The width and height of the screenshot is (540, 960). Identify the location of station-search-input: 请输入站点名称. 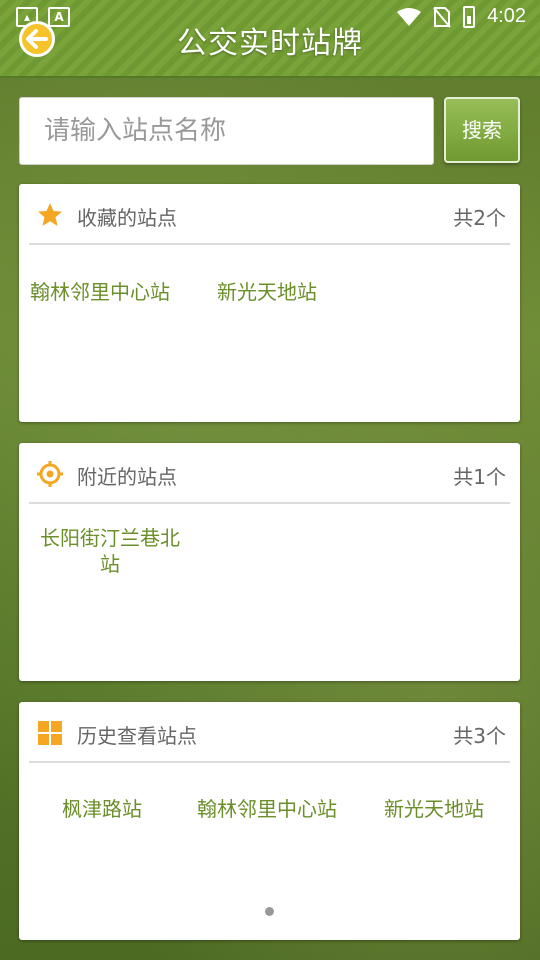
(226, 131).